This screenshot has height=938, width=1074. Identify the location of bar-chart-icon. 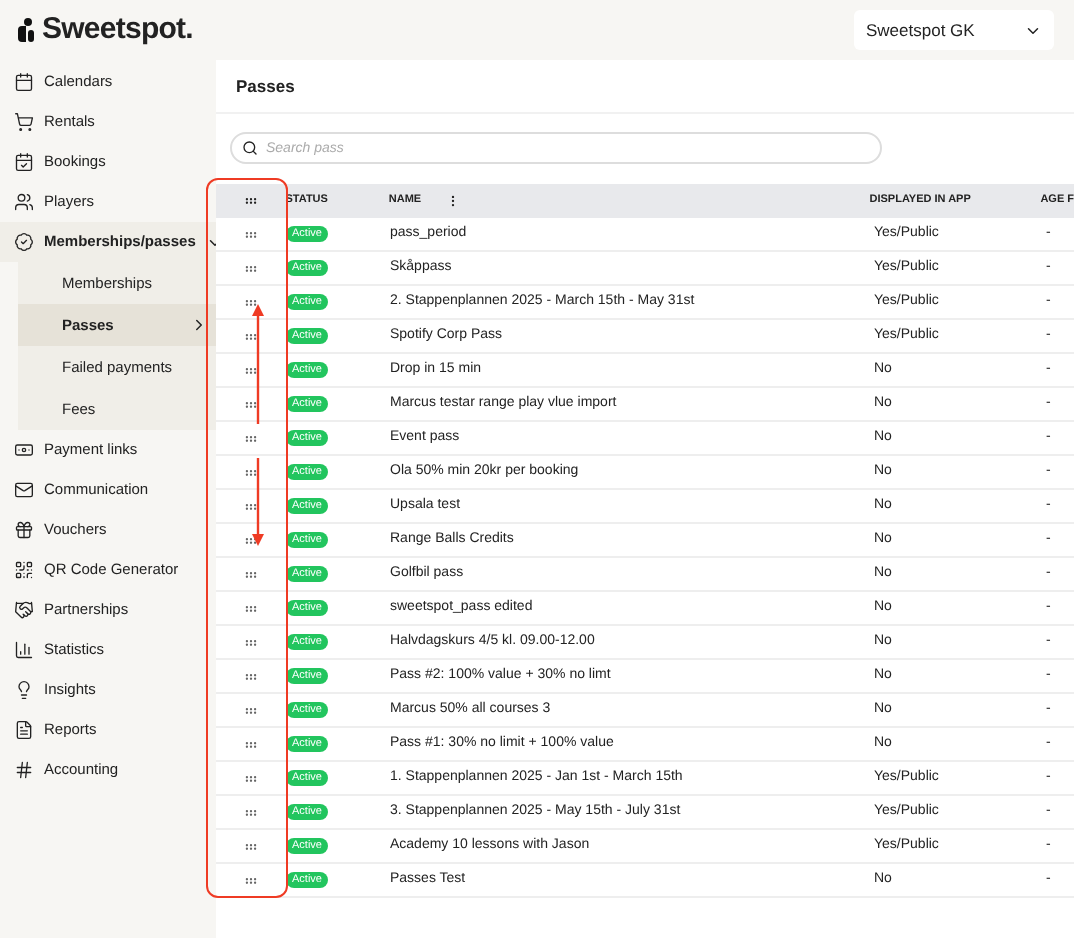
(24, 650).